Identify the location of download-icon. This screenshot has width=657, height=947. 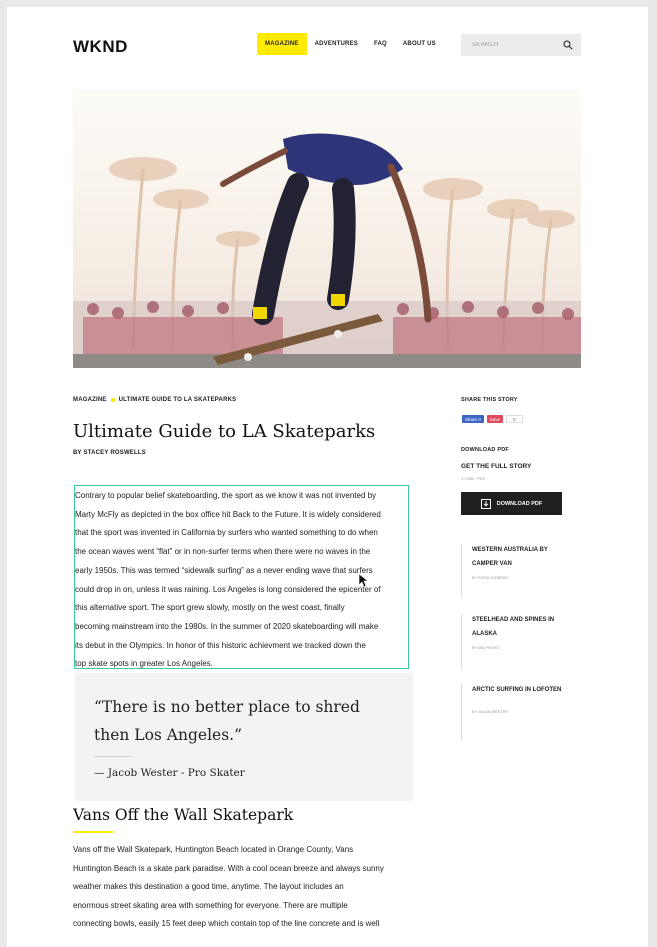
(485, 503).